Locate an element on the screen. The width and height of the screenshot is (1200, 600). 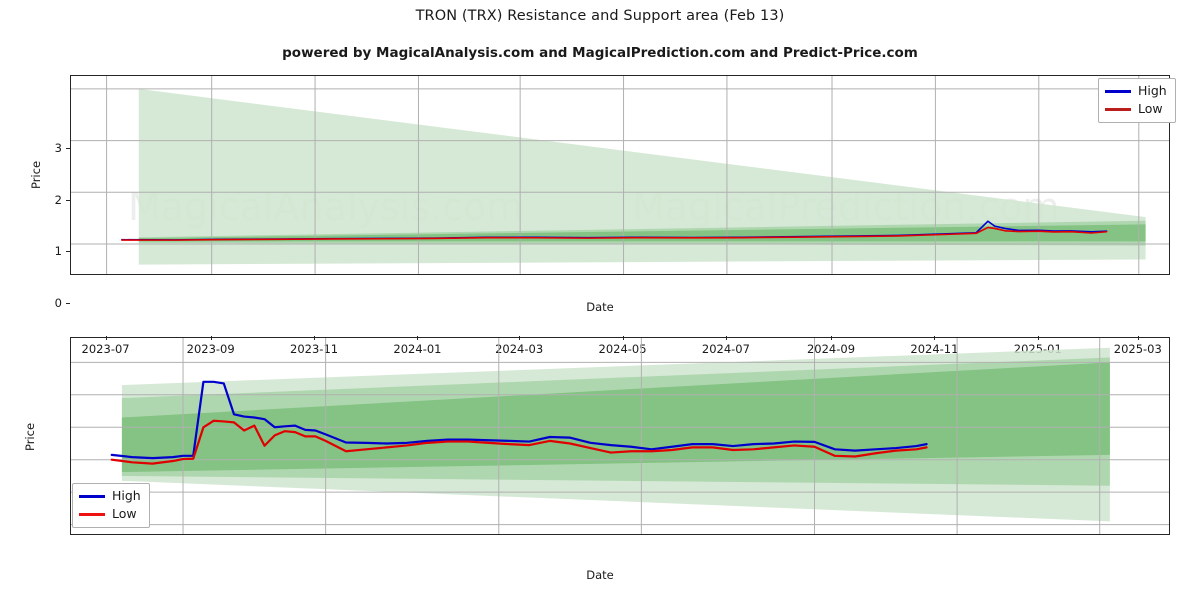
y-tick-label: 1 is located at coordinates (58, 251).